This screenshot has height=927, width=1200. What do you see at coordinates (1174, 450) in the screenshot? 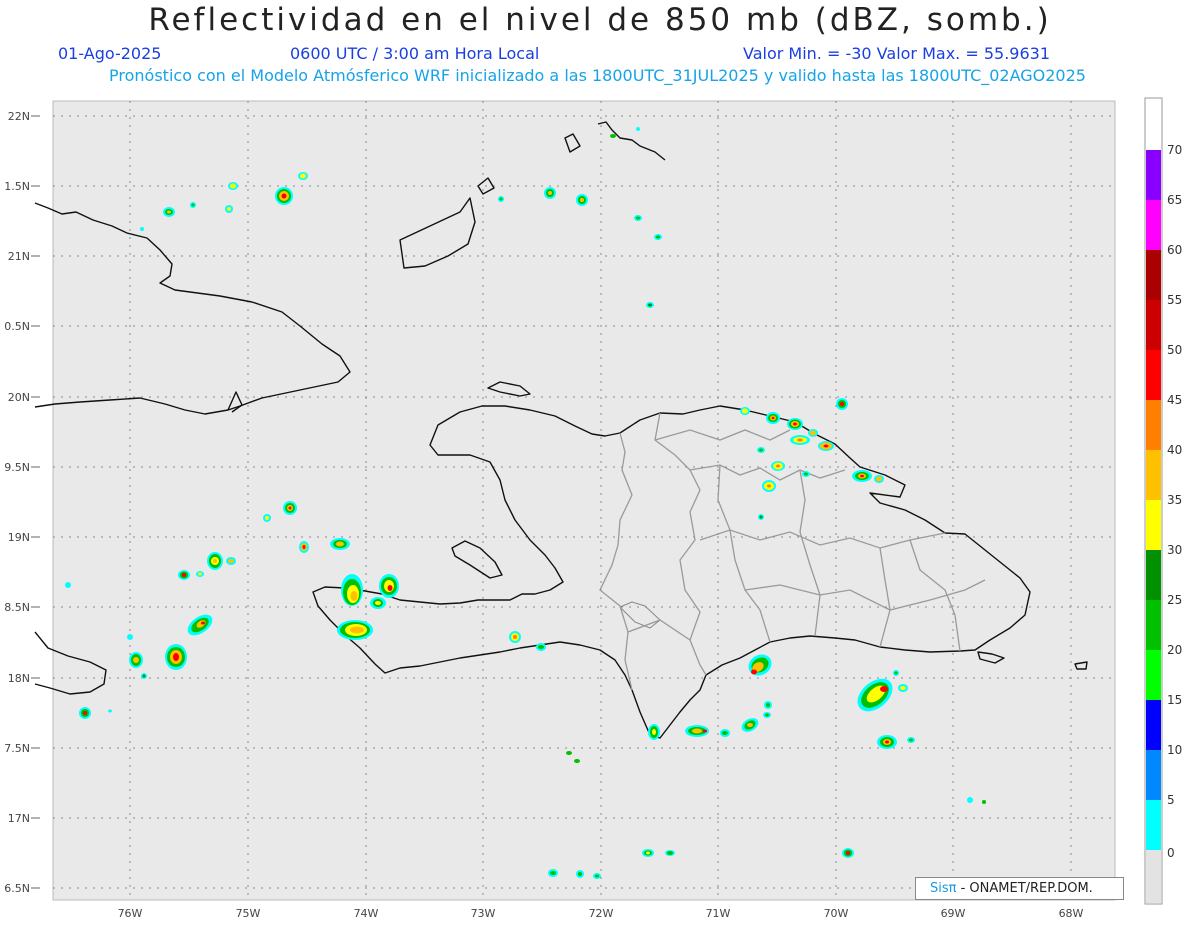
I see `colorbar-tick: 40` at bounding box center [1174, 450].